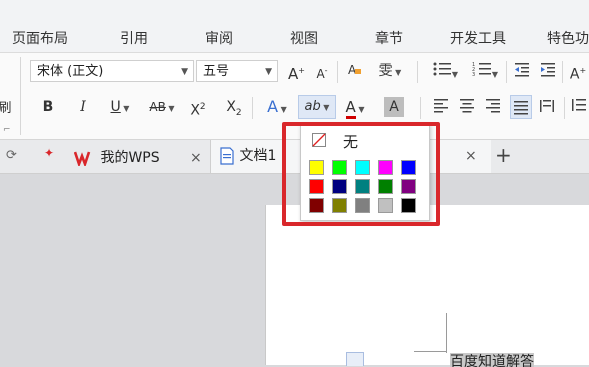  I want to click on increase-indent-icon, so click(548, 70).